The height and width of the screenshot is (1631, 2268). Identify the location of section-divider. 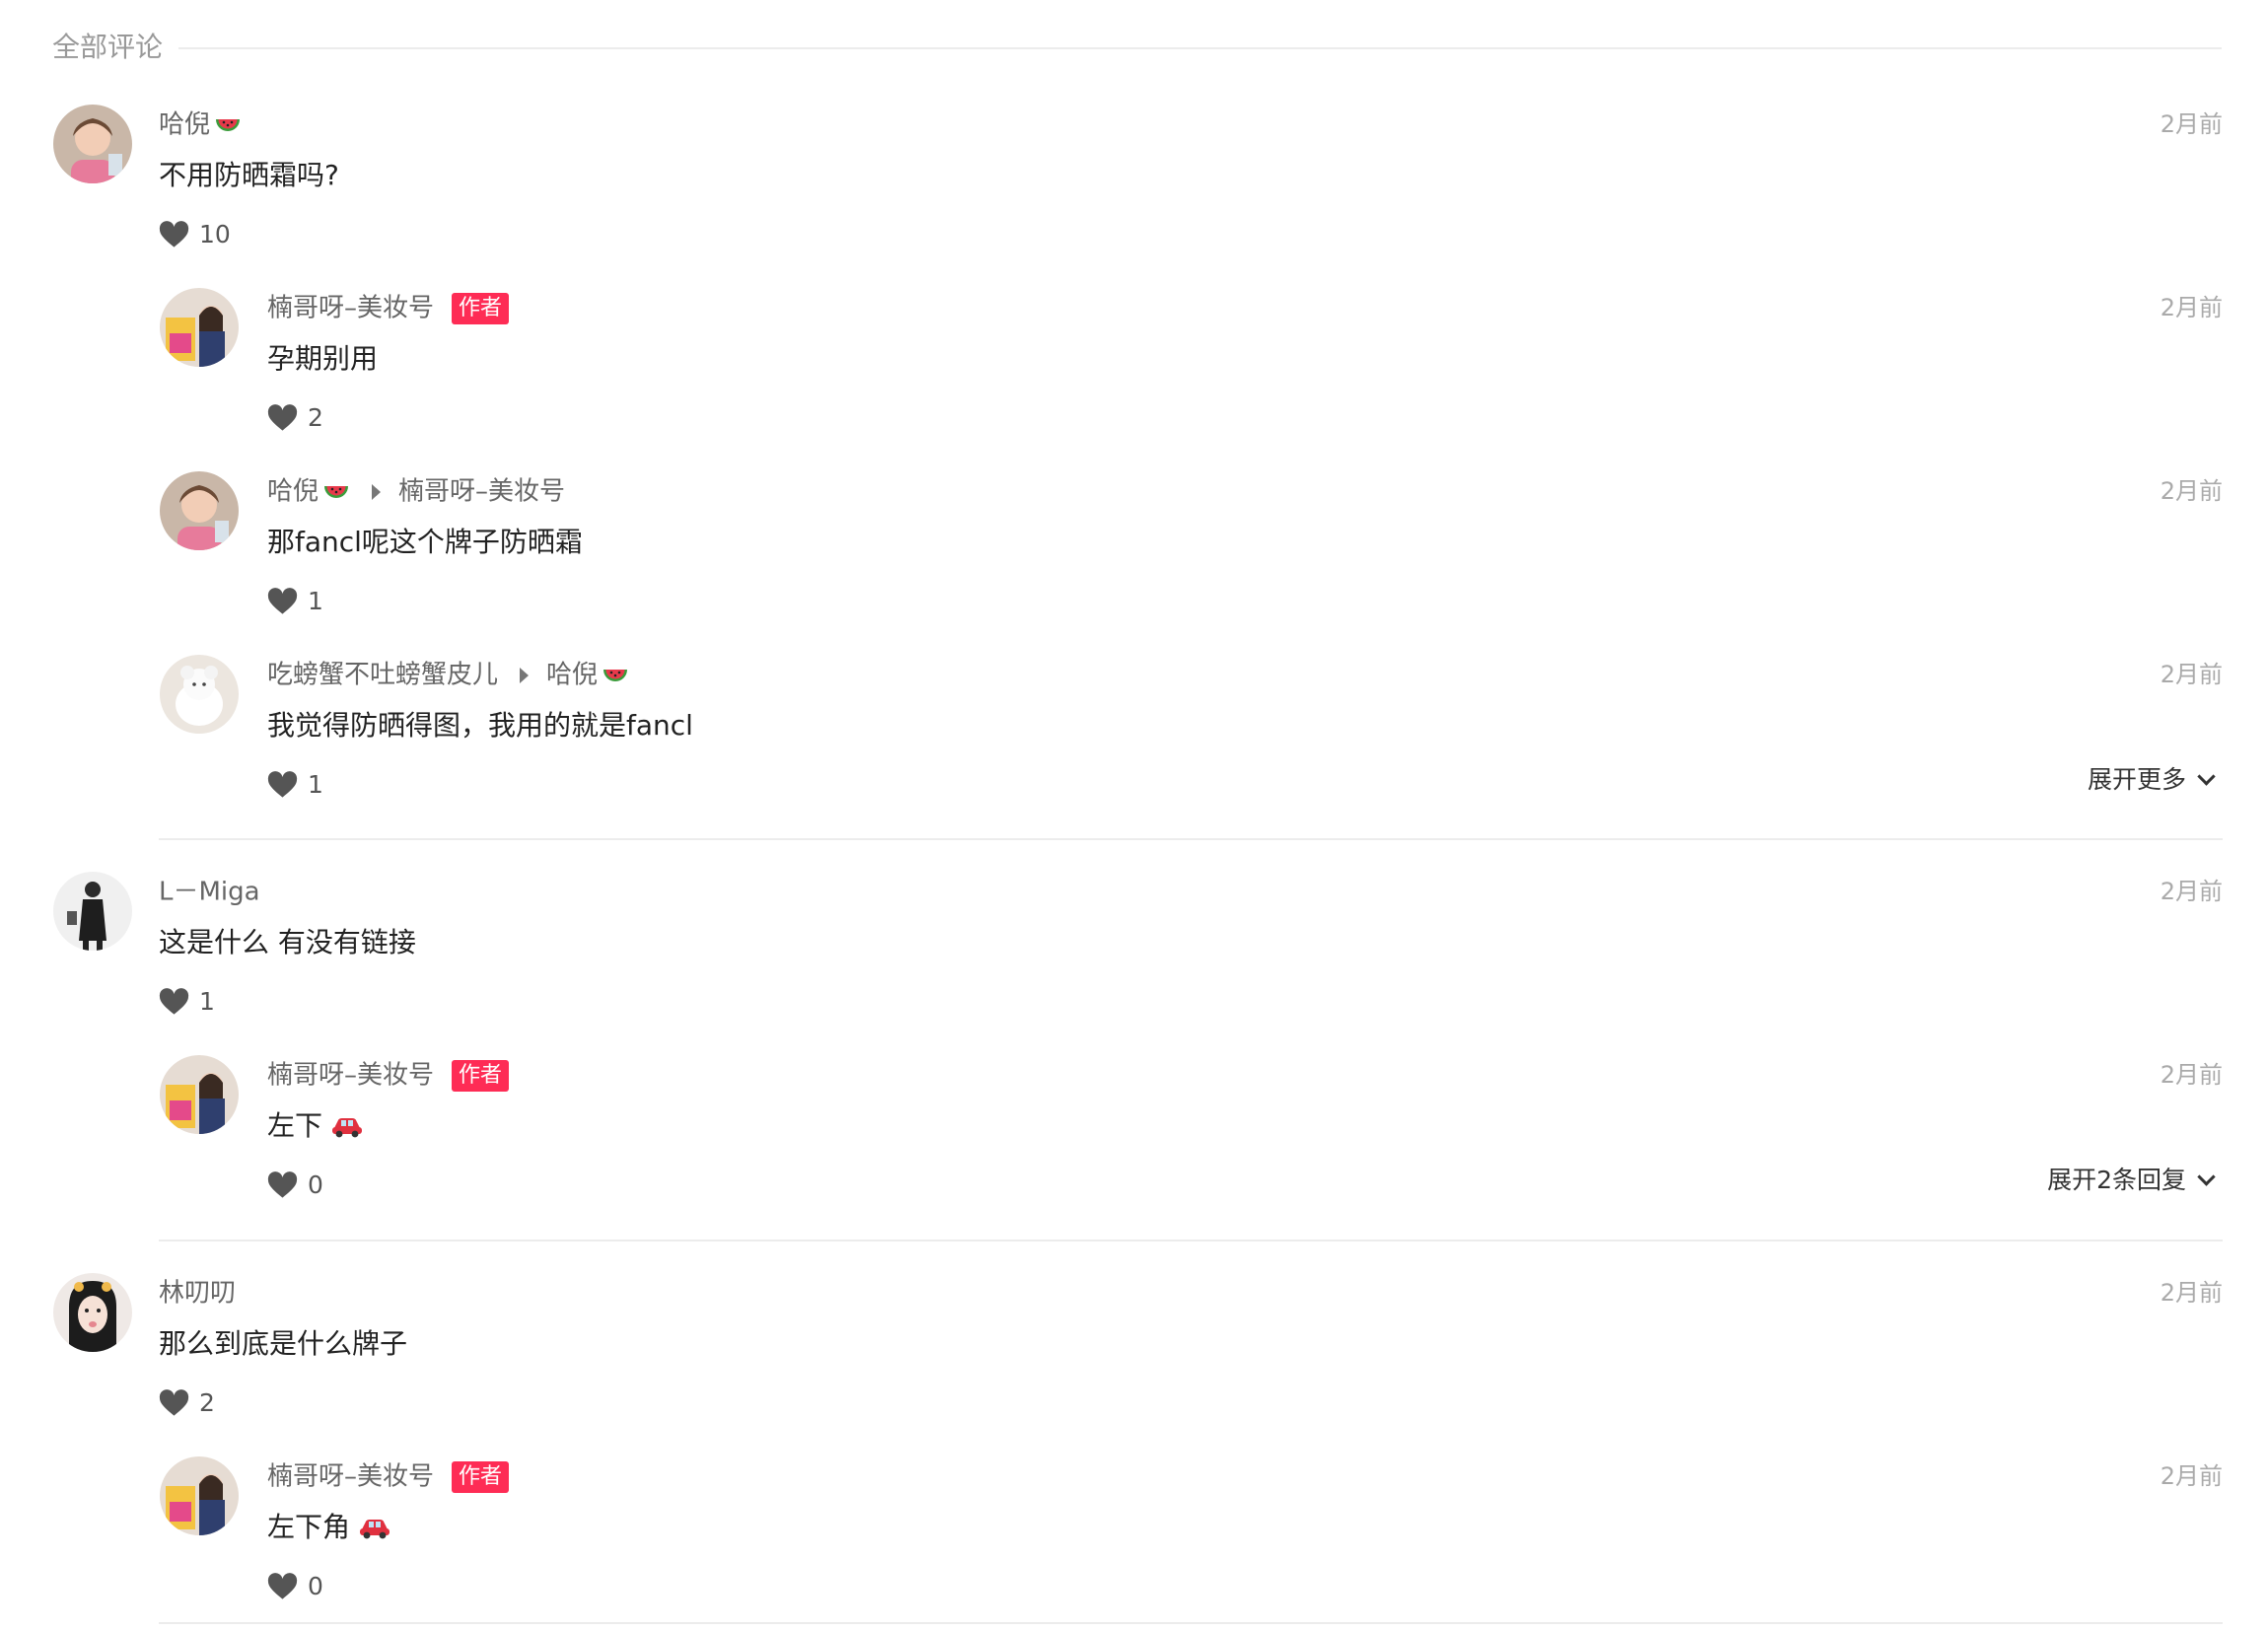
(1200, 48).